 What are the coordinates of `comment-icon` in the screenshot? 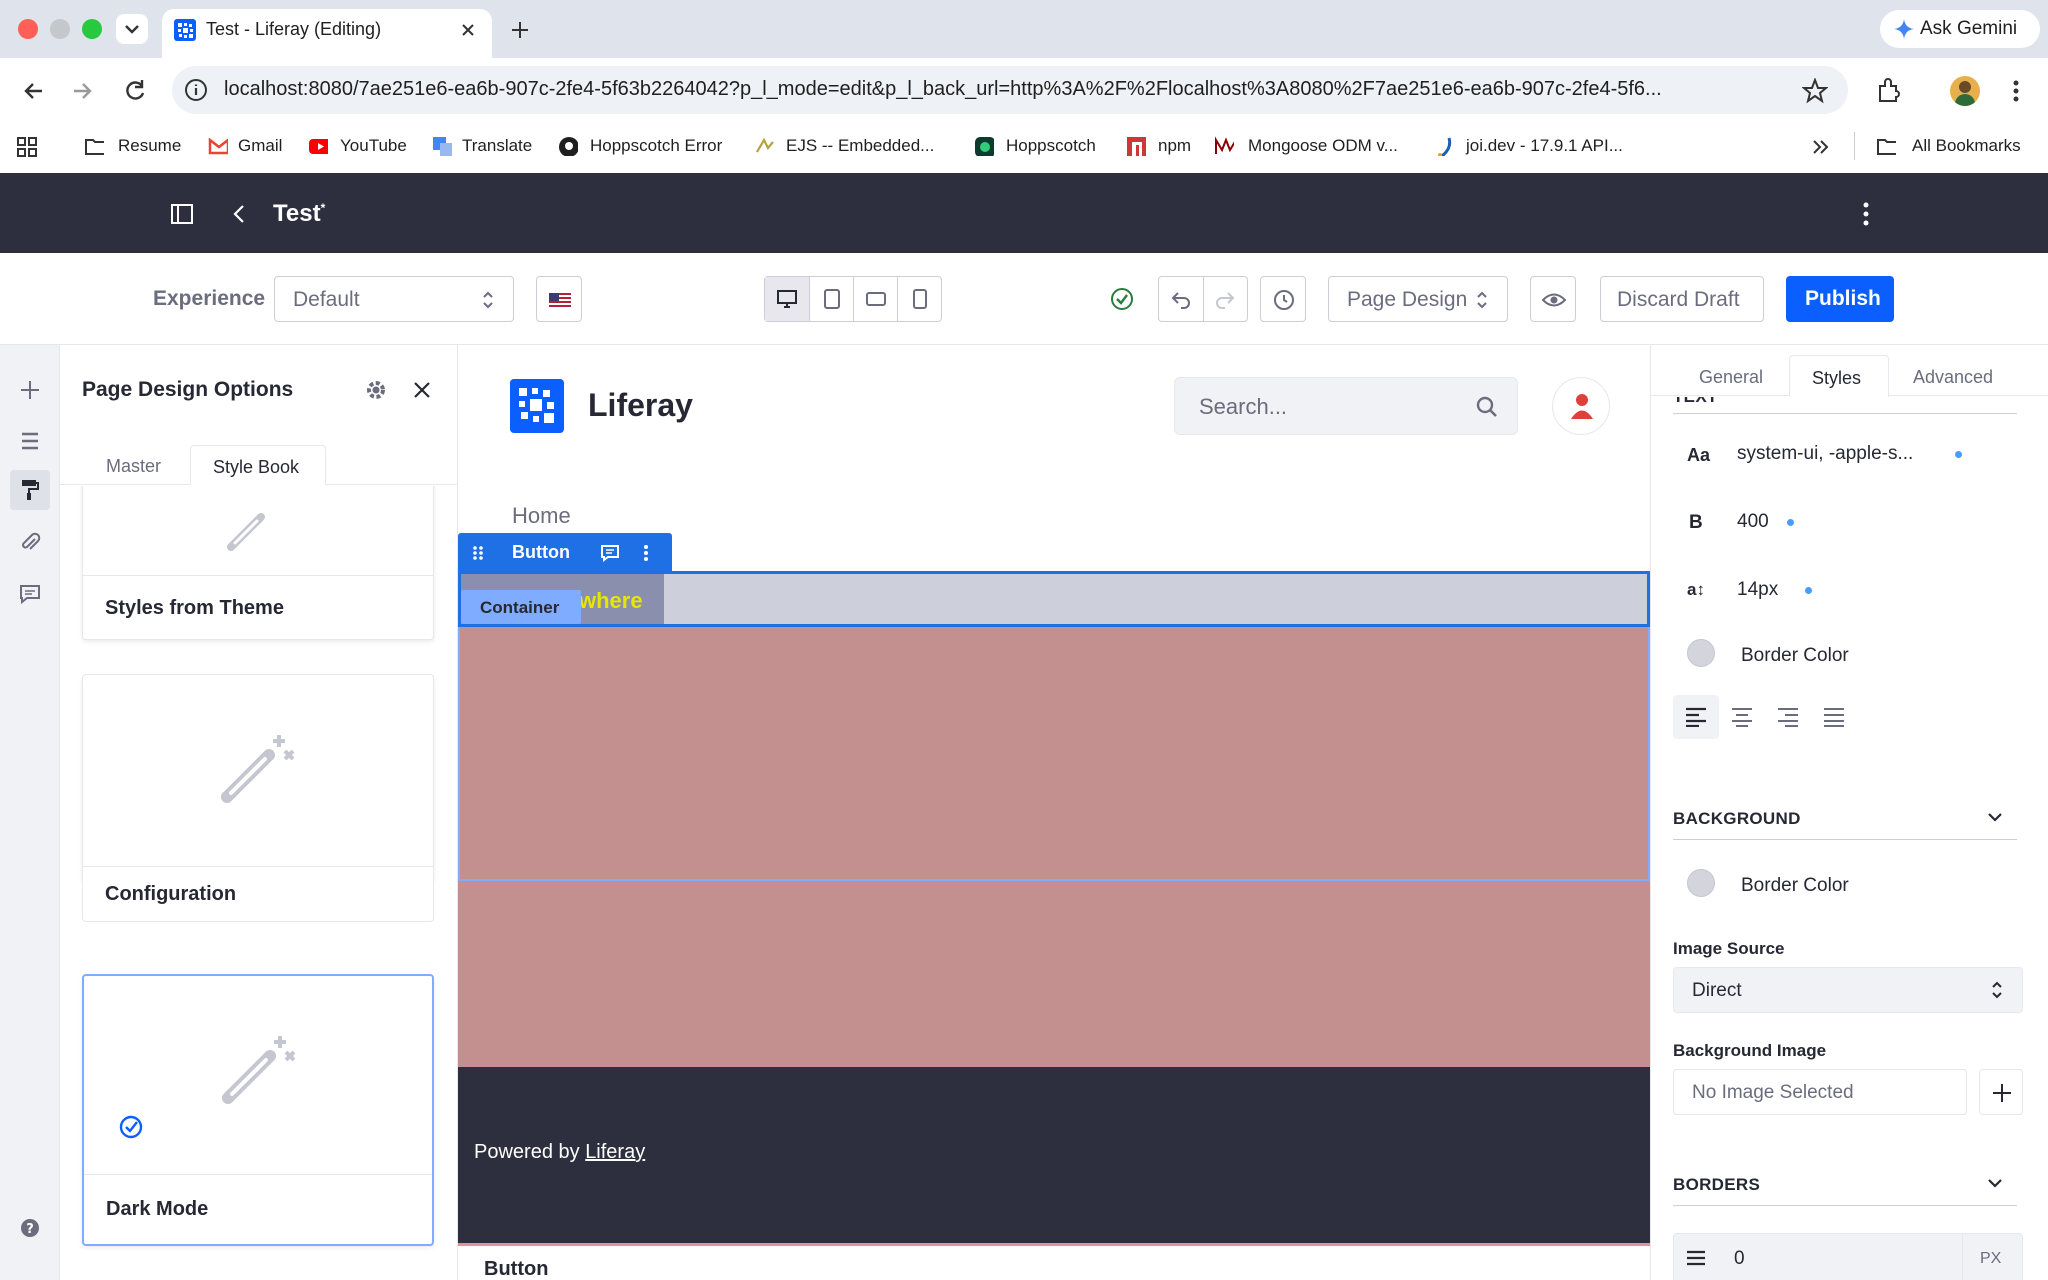 It's located at (610, 553).